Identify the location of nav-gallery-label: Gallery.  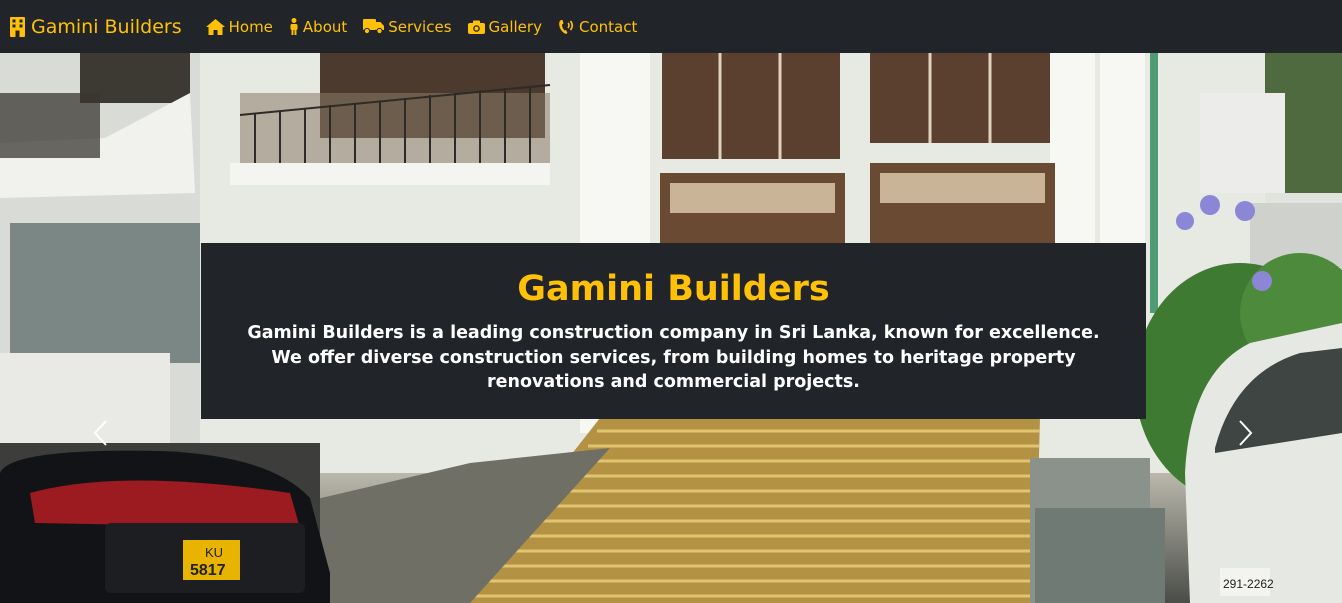
(515, 26).